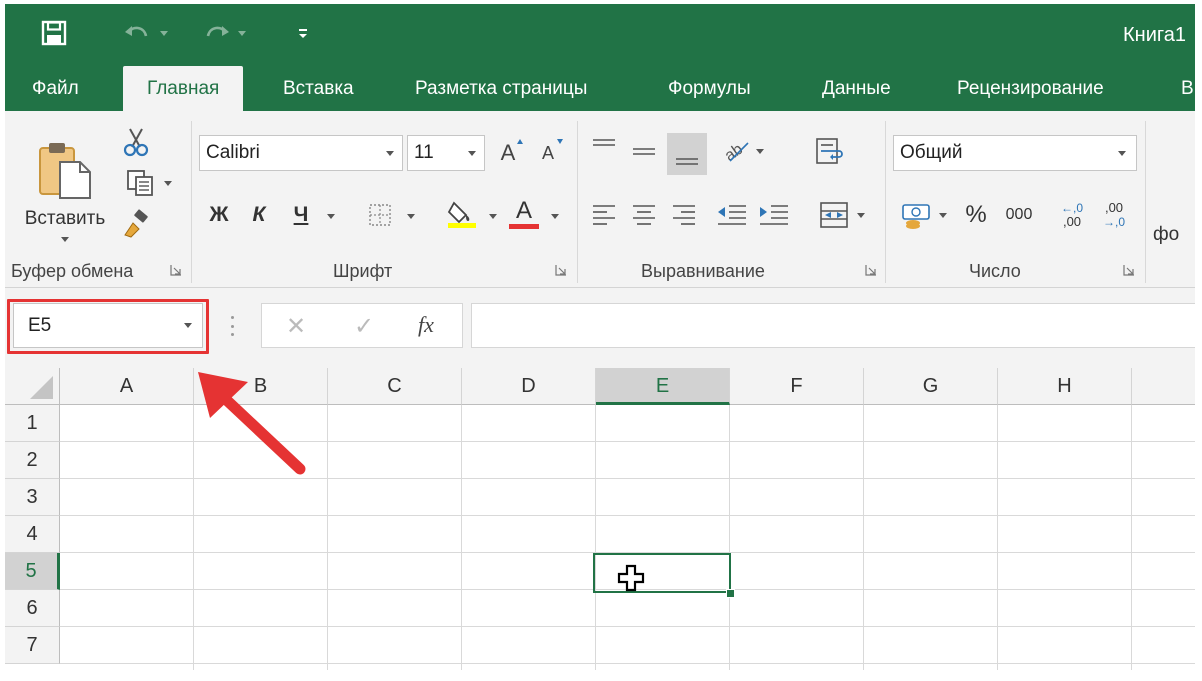 This screenshot has width=1202, height=681. What do you see at coordinates (1163, 386) in the screenshot?
I see `column-header-i-partial` at bounding box center [1163, 386].